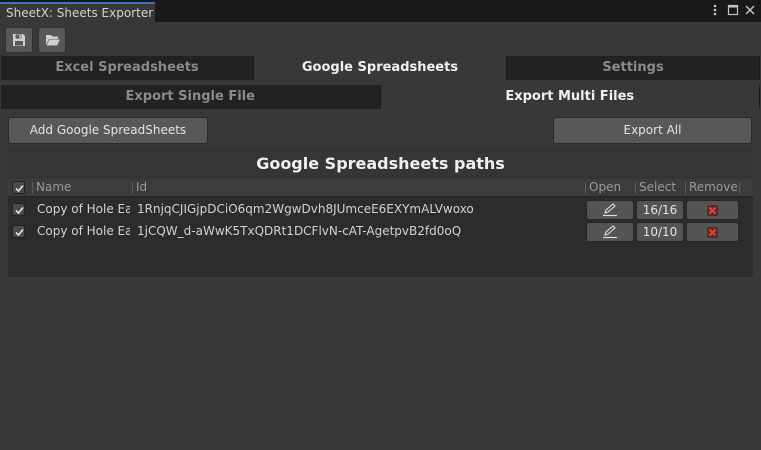 The image size is (761, 450). Describe the element at coordinates (633, 68) in the screenshot. I see `tab-settings: Settings` at that location.